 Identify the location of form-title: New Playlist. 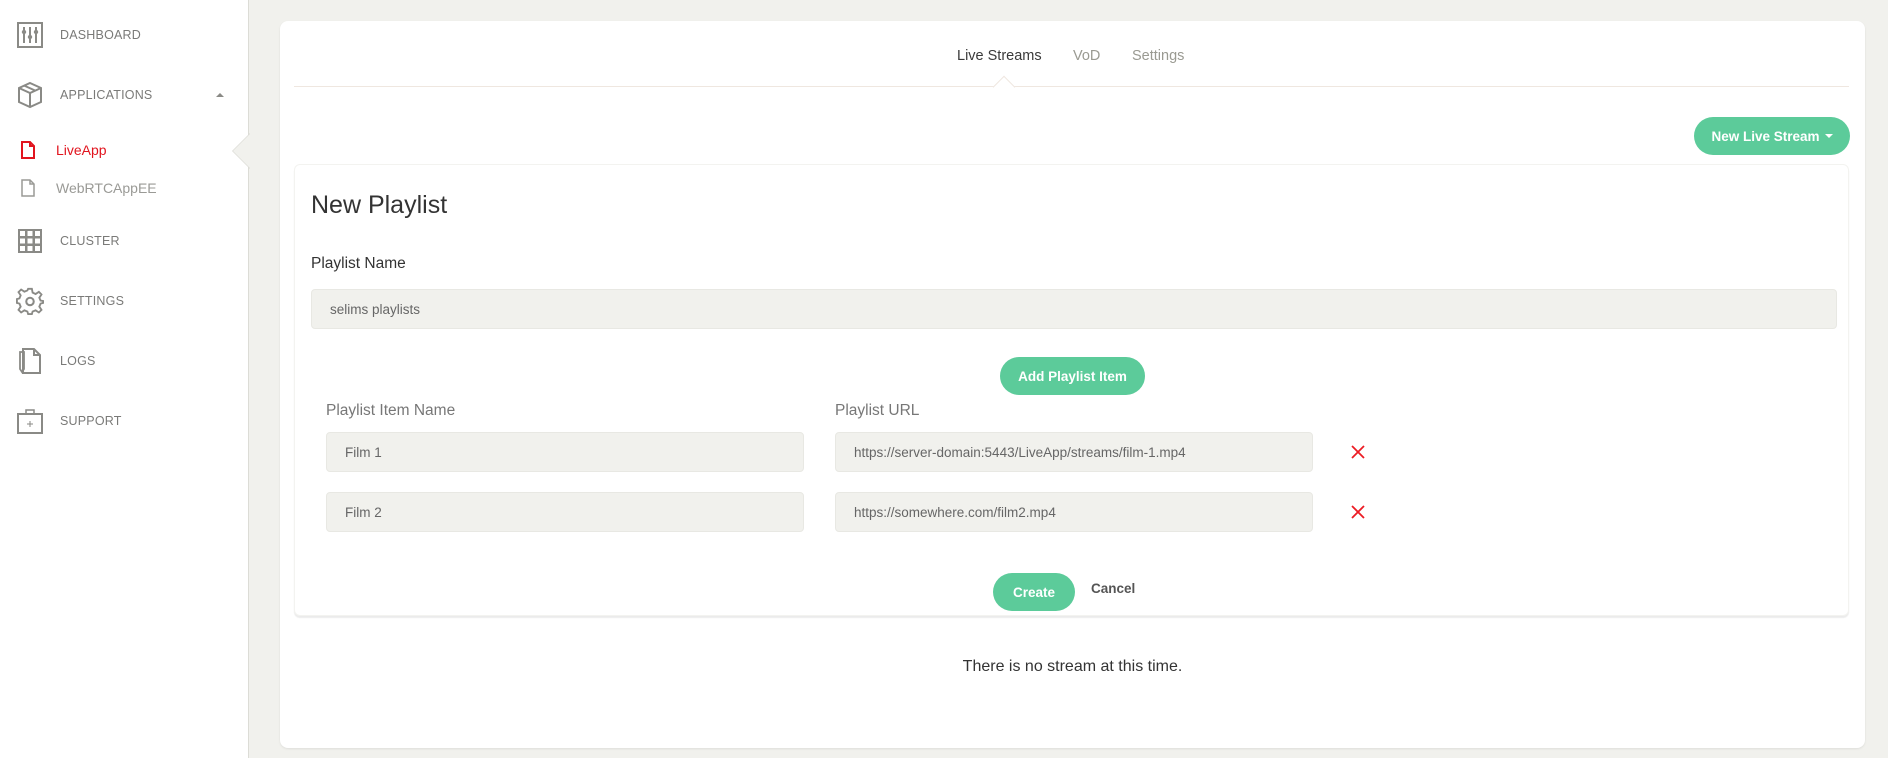
(379, 205).